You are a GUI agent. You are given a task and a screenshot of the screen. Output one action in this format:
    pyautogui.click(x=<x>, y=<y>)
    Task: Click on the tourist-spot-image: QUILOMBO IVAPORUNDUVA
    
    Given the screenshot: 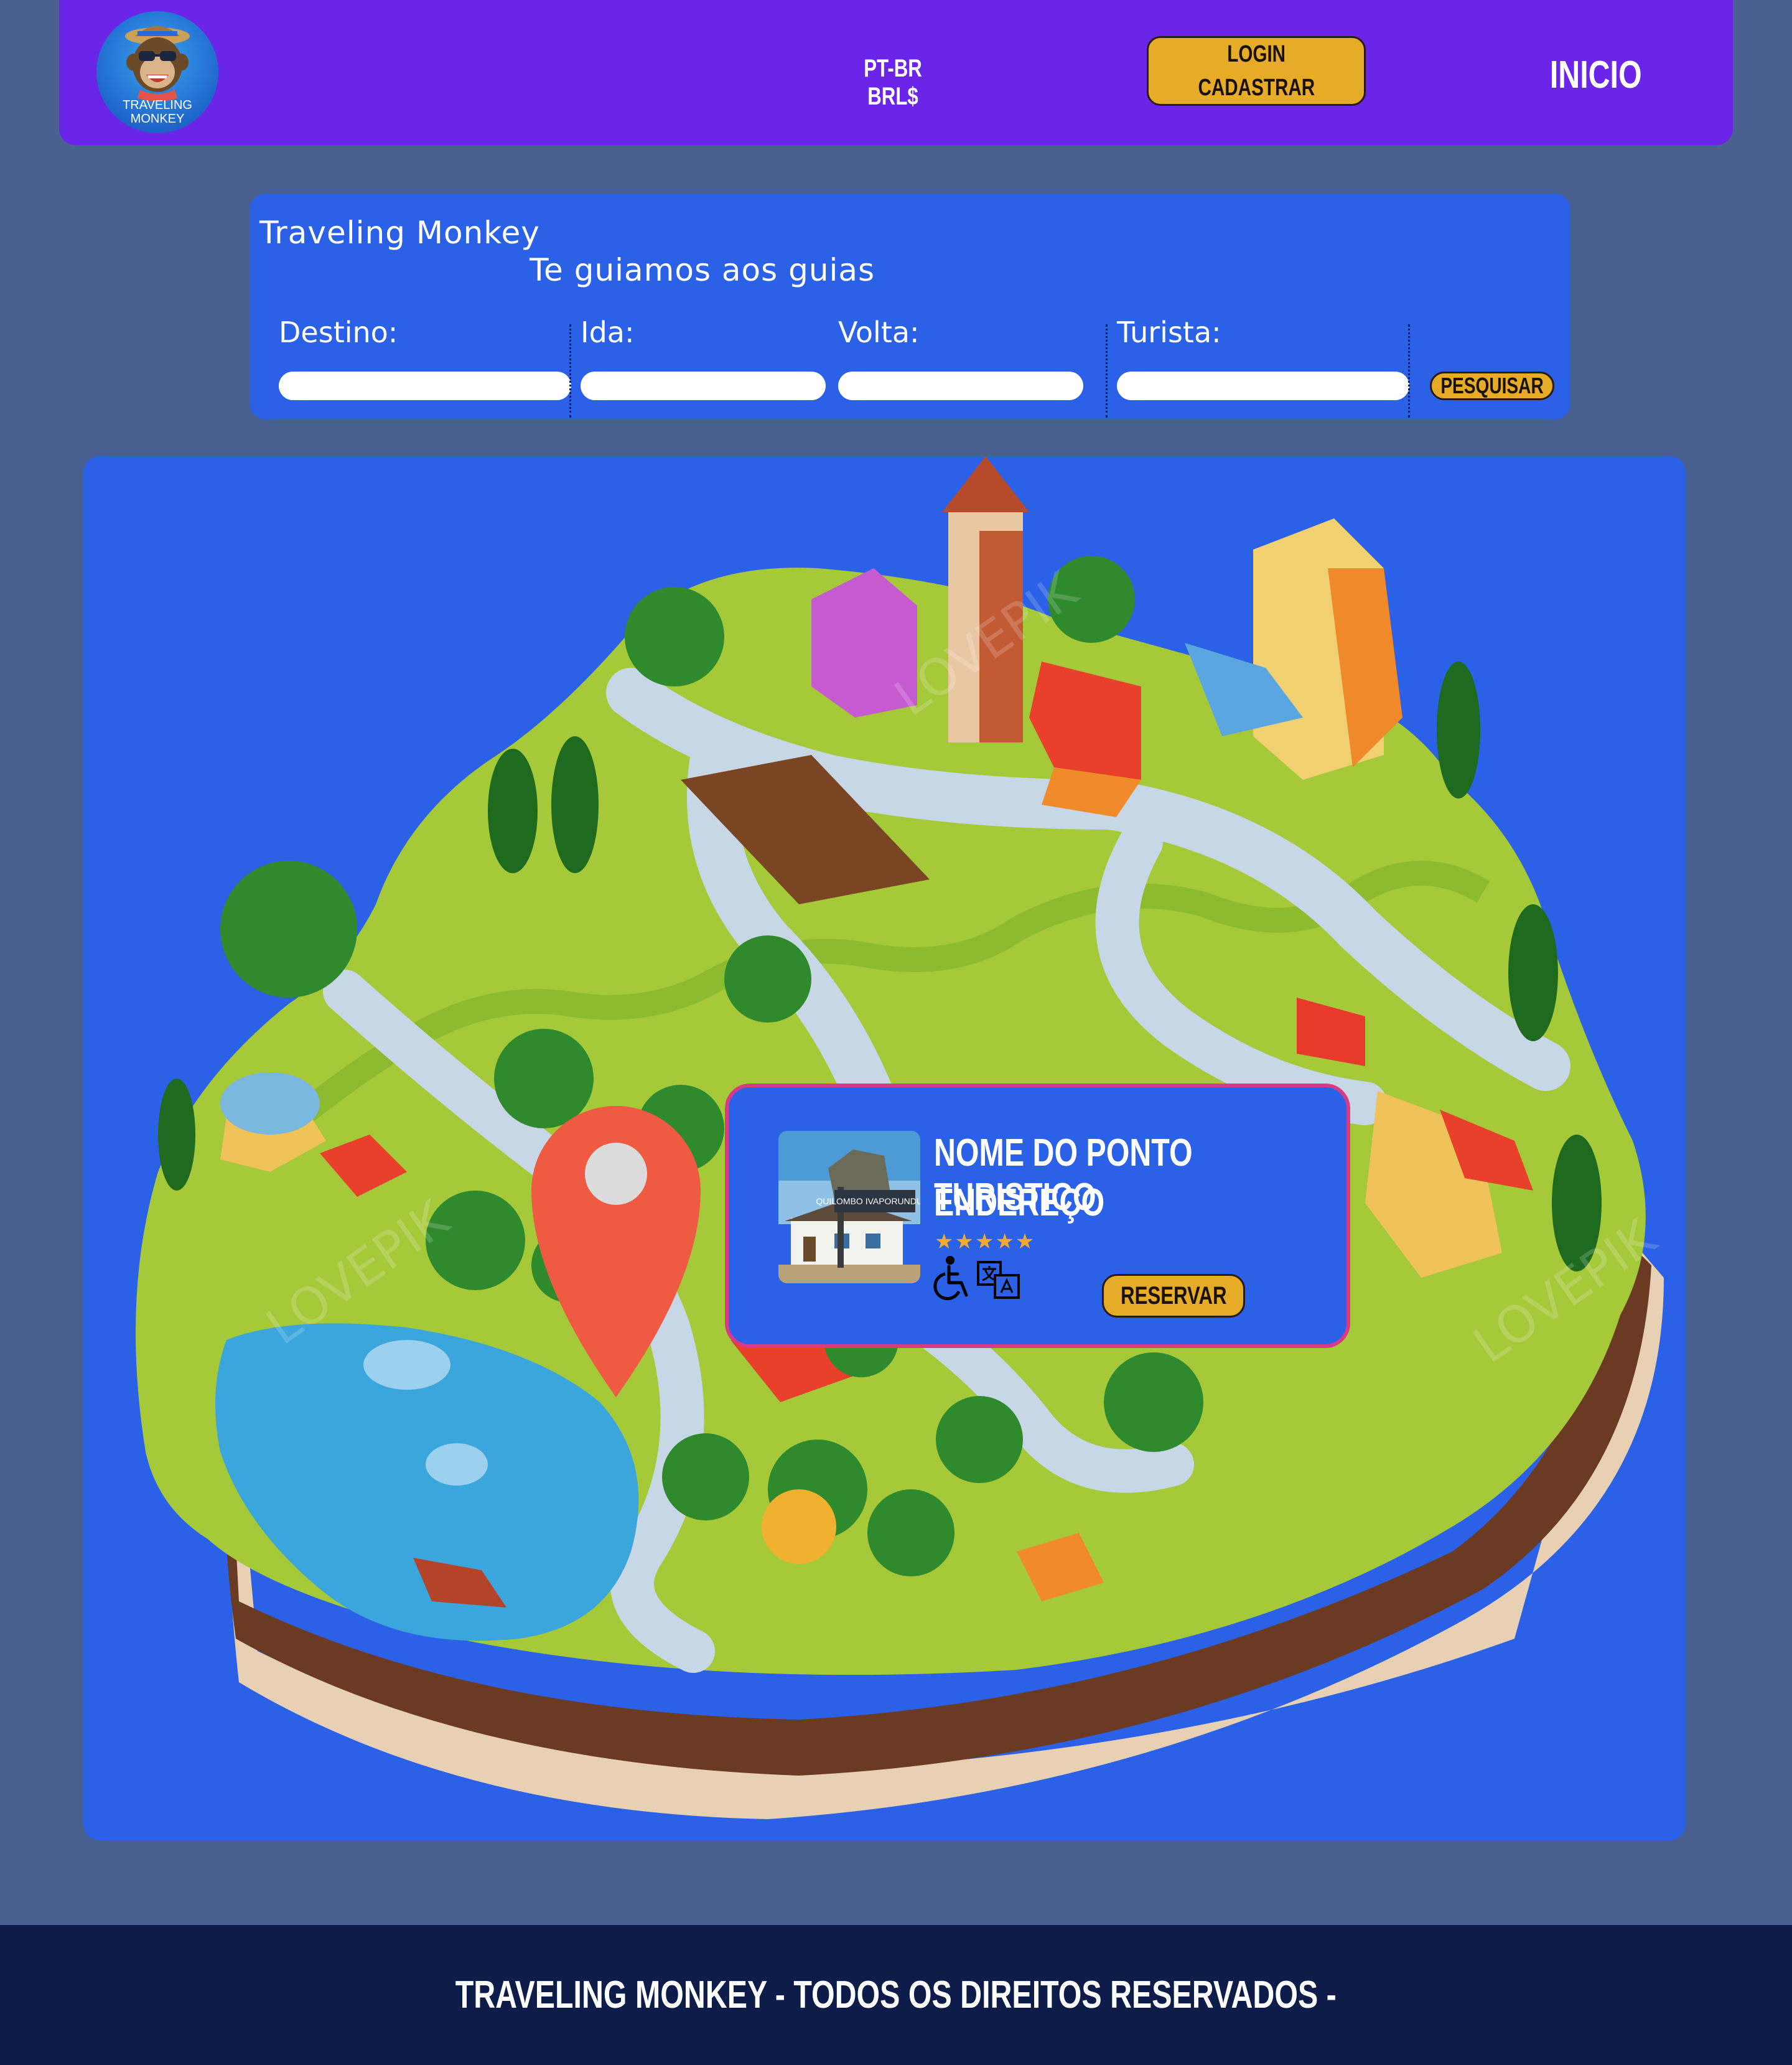 What is the action you would take?
    pyautogui.click(x=849, y=1207)
    